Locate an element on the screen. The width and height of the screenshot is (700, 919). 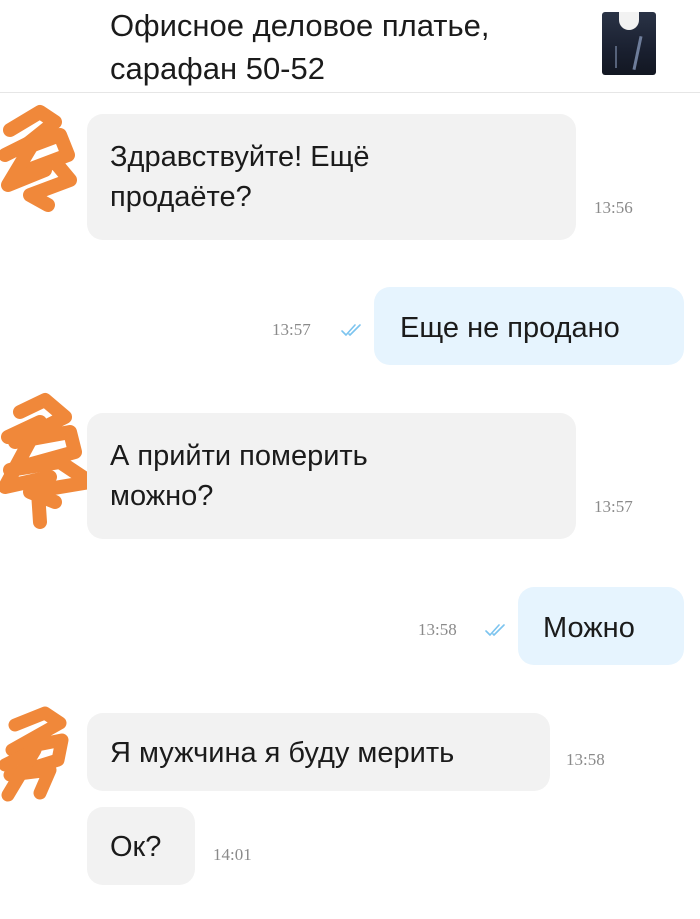
message-text: Здравствуйте! Ещё продаёте? is located at coordinates (240, 177).